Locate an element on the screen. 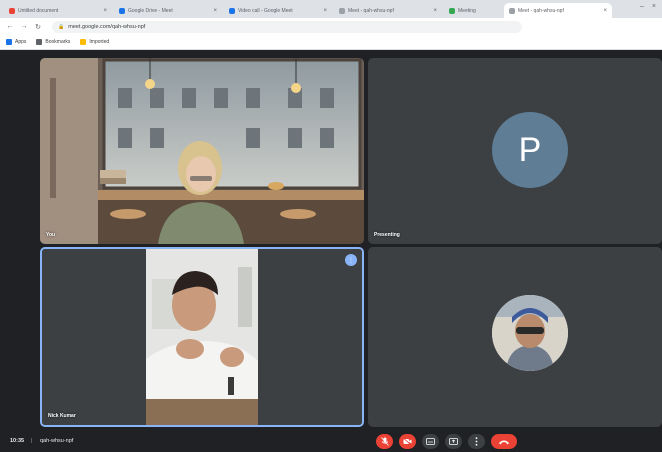  url-input: 🔒 meet.google.com/qah-whsu-npf is located at coordinates (287, 26).